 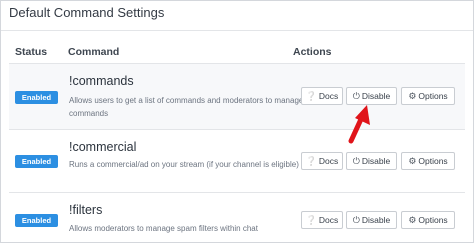 I want to click on divider, so click(x=237, y=30).